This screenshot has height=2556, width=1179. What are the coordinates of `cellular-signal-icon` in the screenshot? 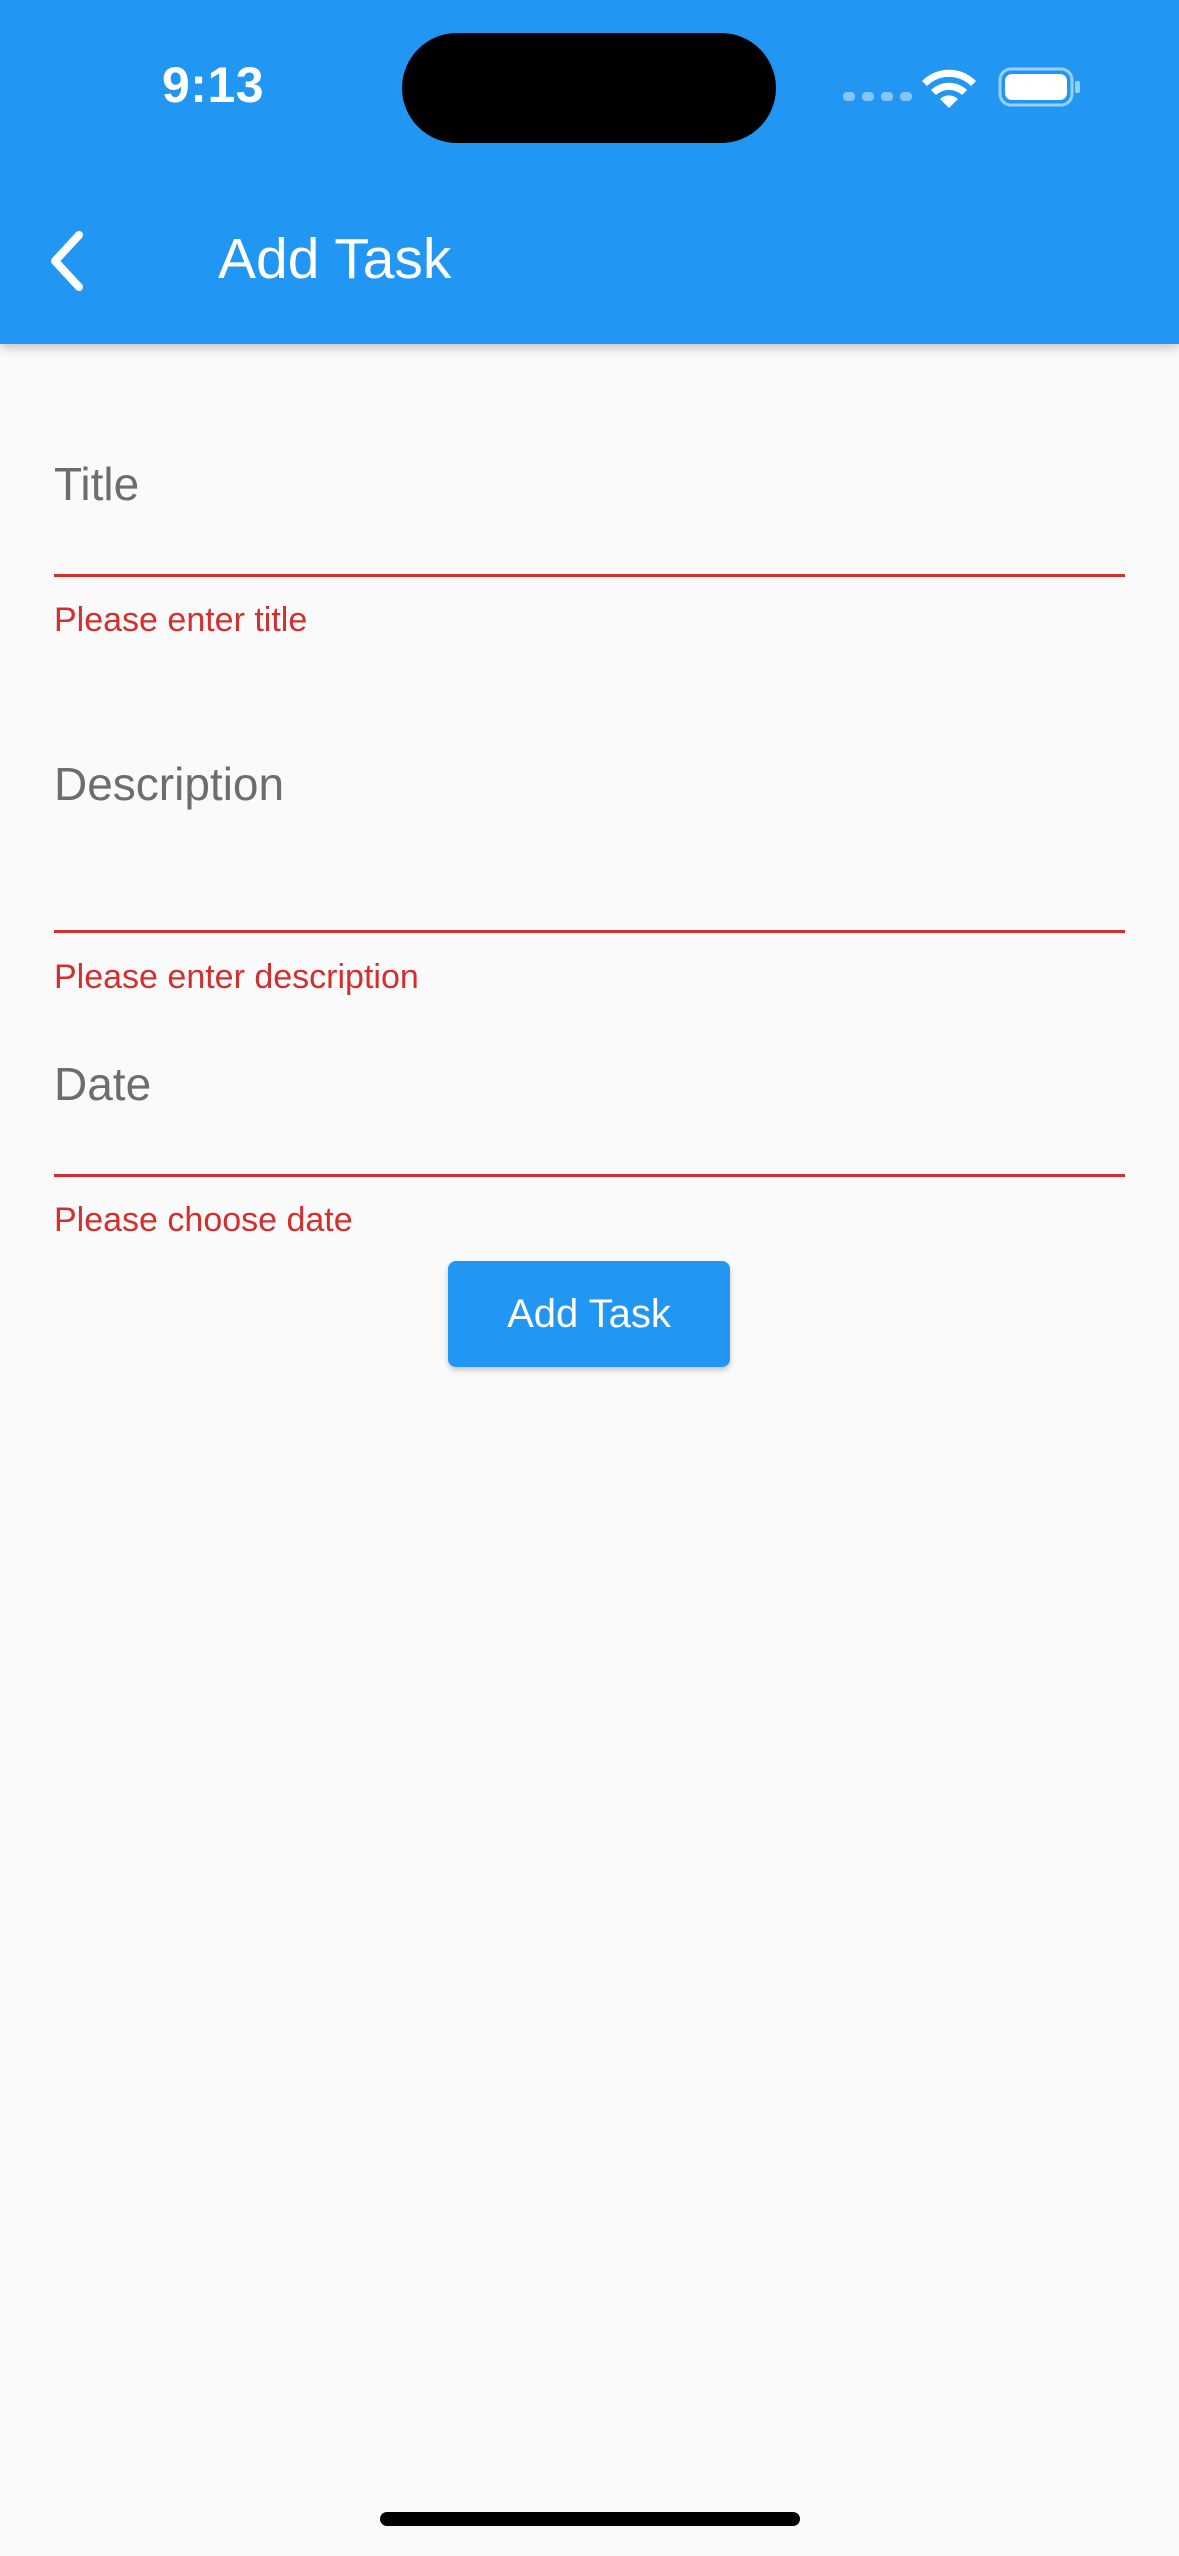 It's located at (877, 96).